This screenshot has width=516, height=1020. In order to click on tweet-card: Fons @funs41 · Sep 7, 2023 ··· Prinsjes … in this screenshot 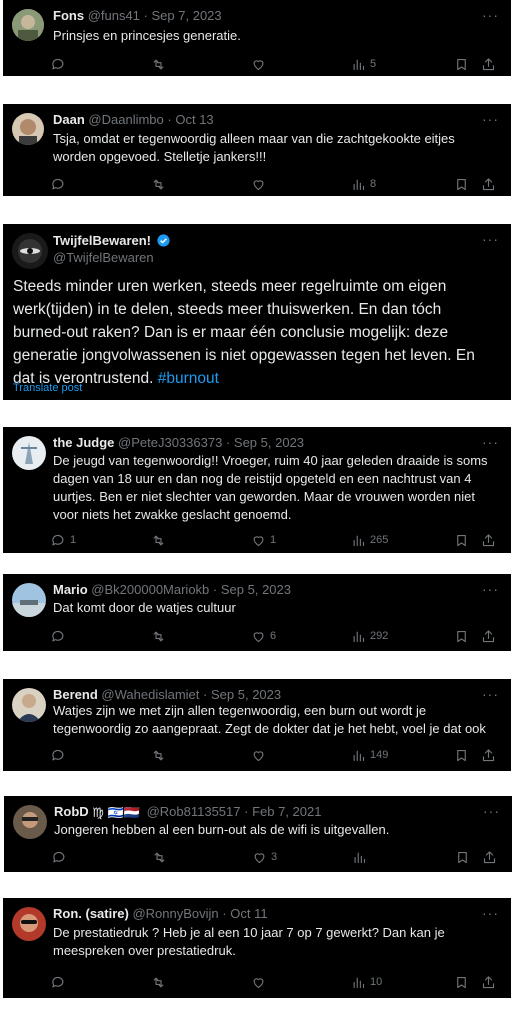, I will do `click(257, 38)`.